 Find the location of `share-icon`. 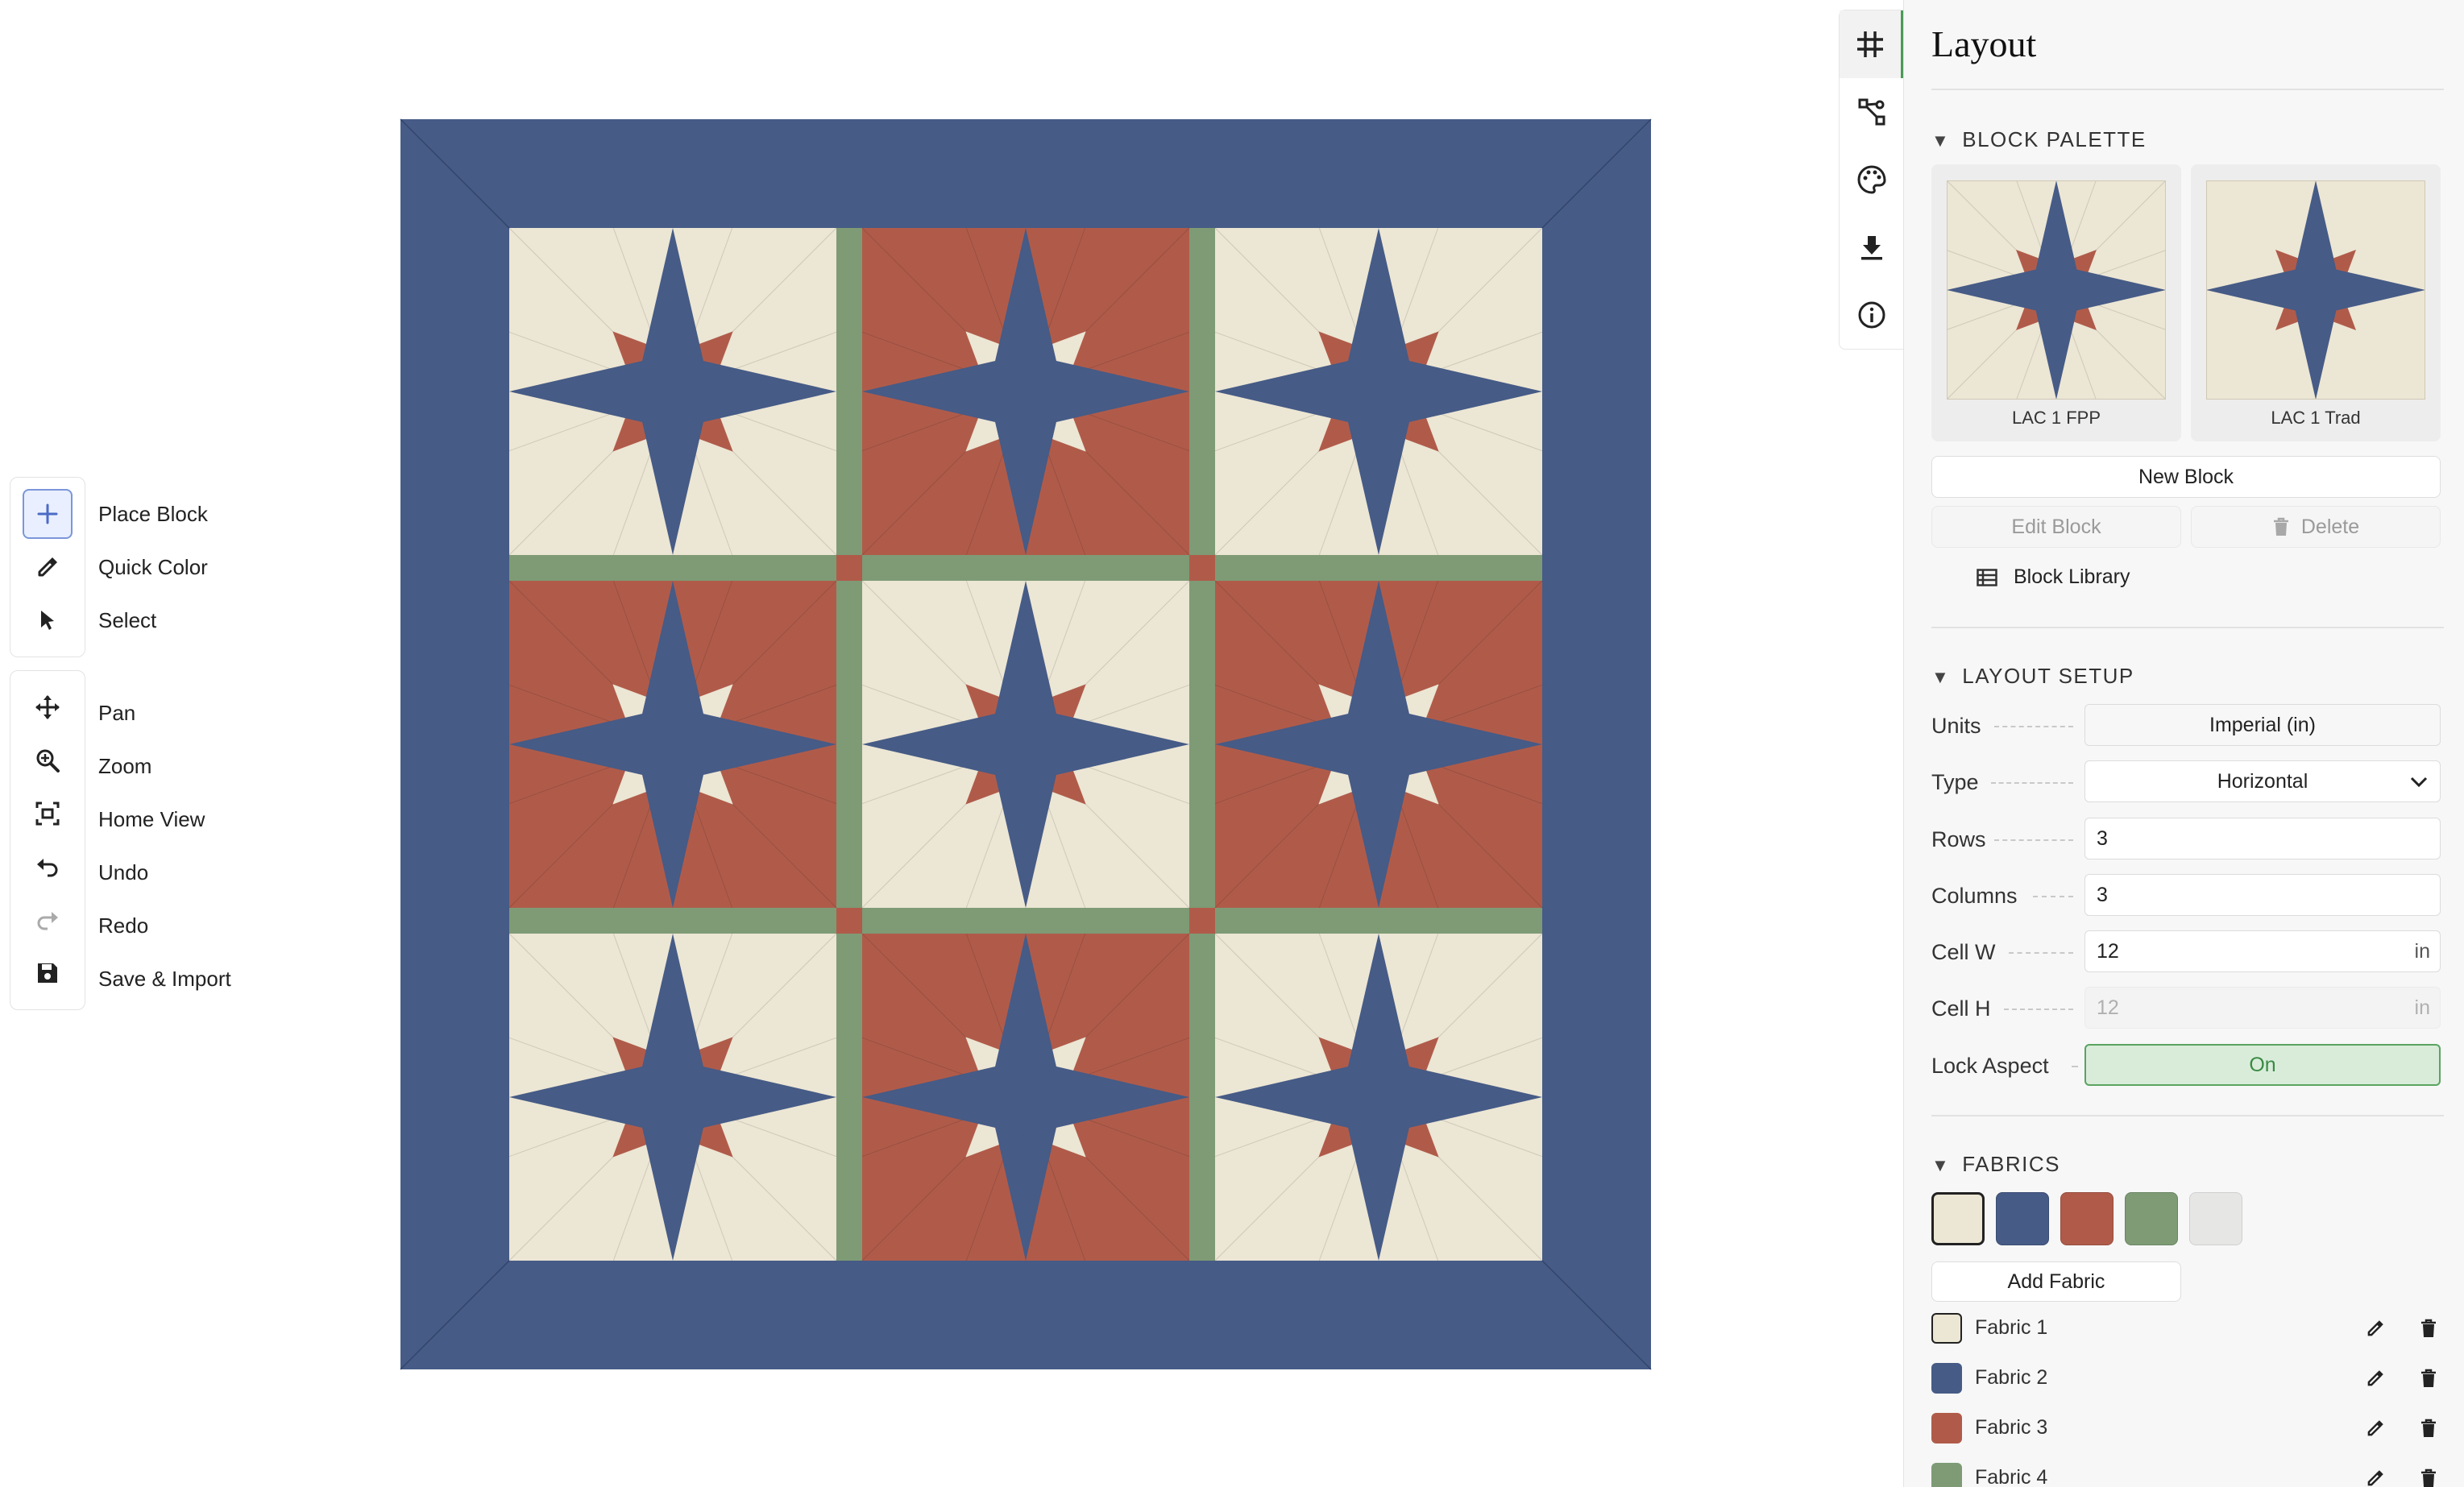

share-icon is located at coordinates (1871, 112).